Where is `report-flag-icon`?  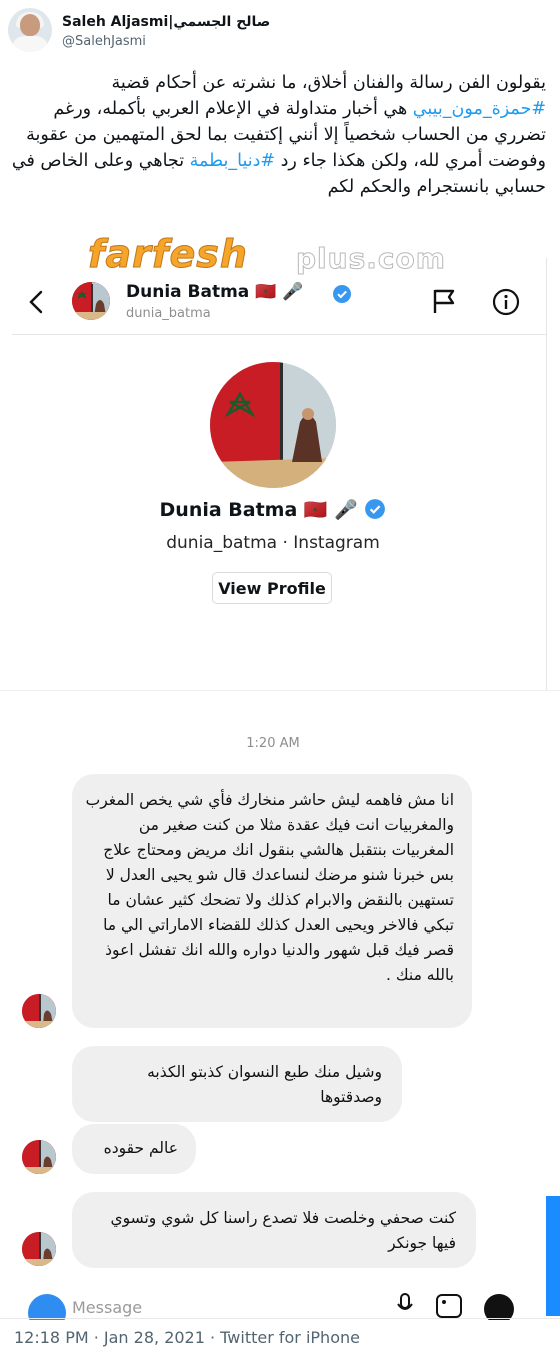
report-flag-icon is located at coordinates (444, 301).